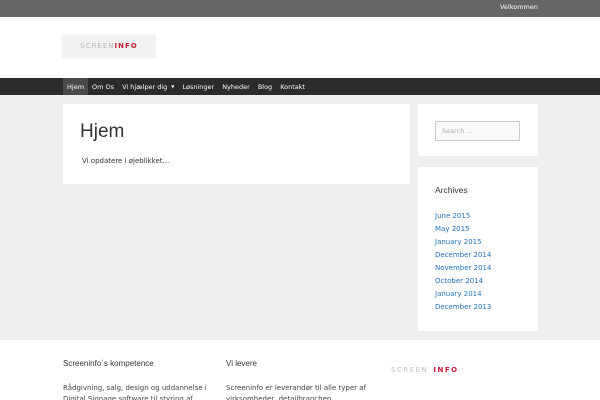  Describe the element at coordinates (300, 8) in the screenshot. I see `top-bar: Velkommen` at that location.